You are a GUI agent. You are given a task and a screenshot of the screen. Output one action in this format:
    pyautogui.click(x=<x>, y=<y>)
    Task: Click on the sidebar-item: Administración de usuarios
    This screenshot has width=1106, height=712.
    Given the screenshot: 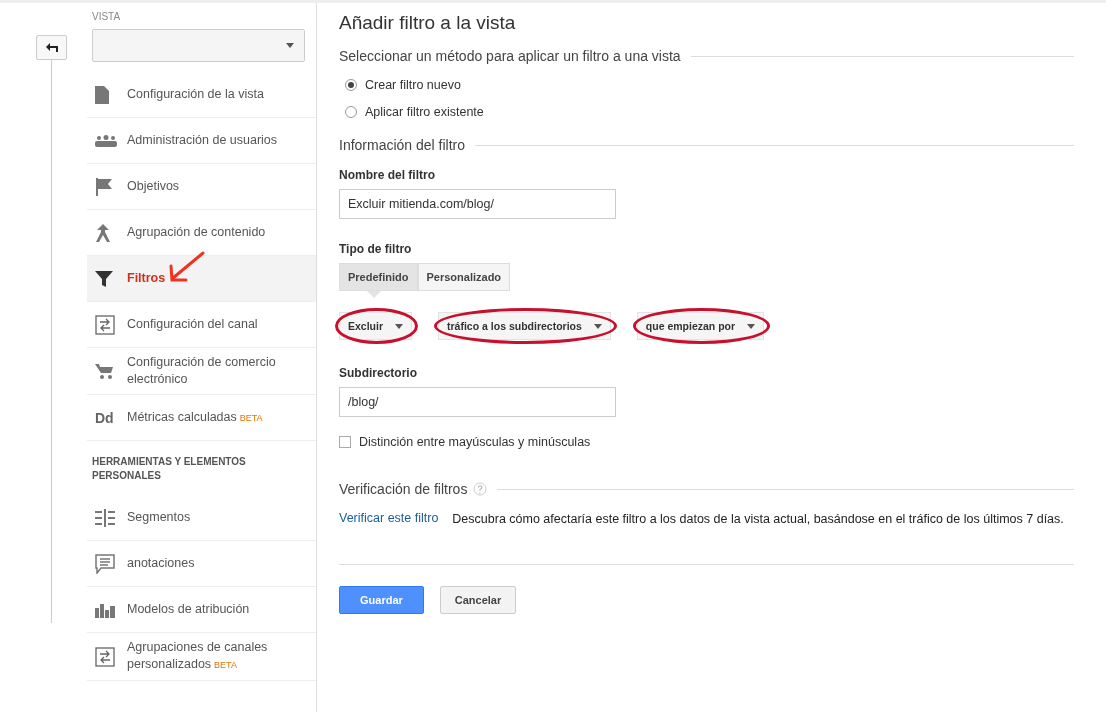 What is the action you would take?
    pyautogui.click(x=201, y=141)
    